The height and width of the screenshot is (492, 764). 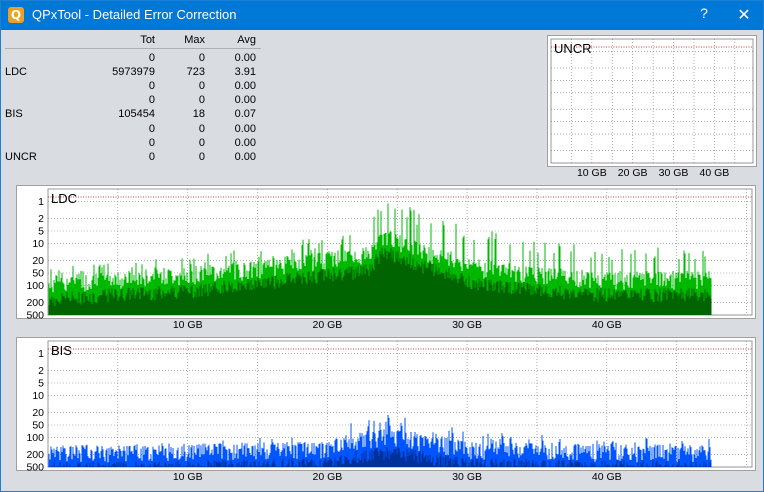 What do you see at coordinates (14, 114) in the screenshot?
I see `row-label: BIS` at bounding box center [14, 114].